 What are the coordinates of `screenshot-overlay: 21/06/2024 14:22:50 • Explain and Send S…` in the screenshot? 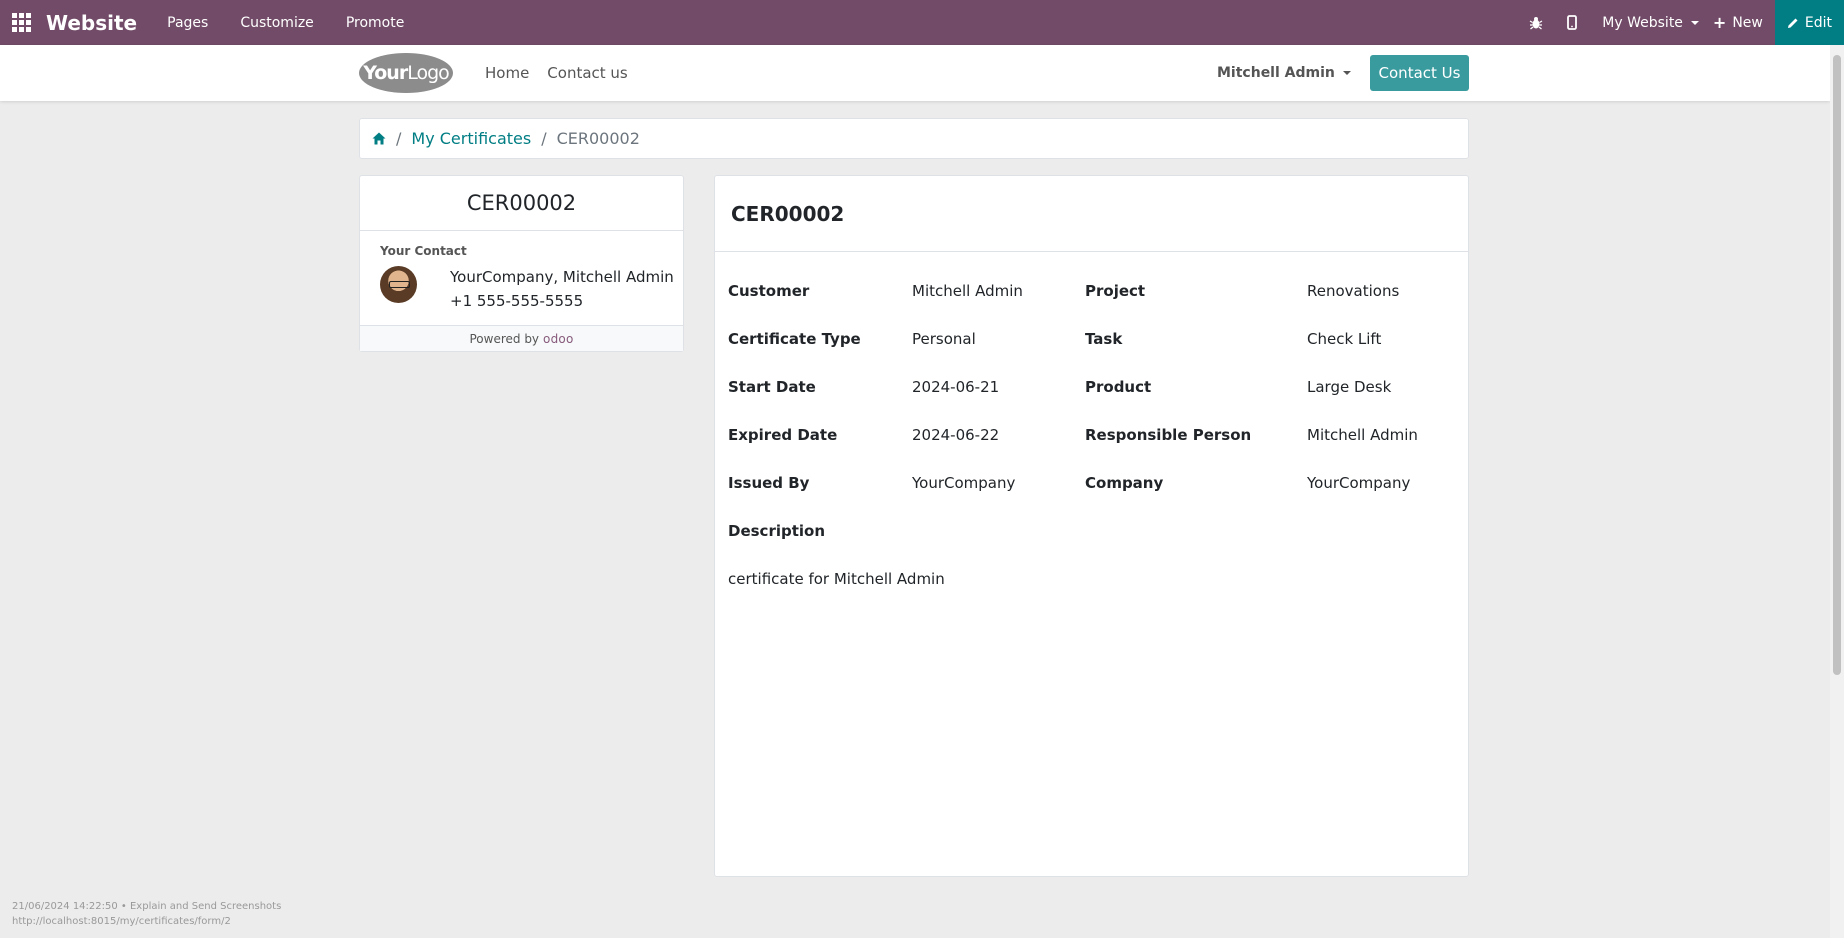 It's located at (146, 914).